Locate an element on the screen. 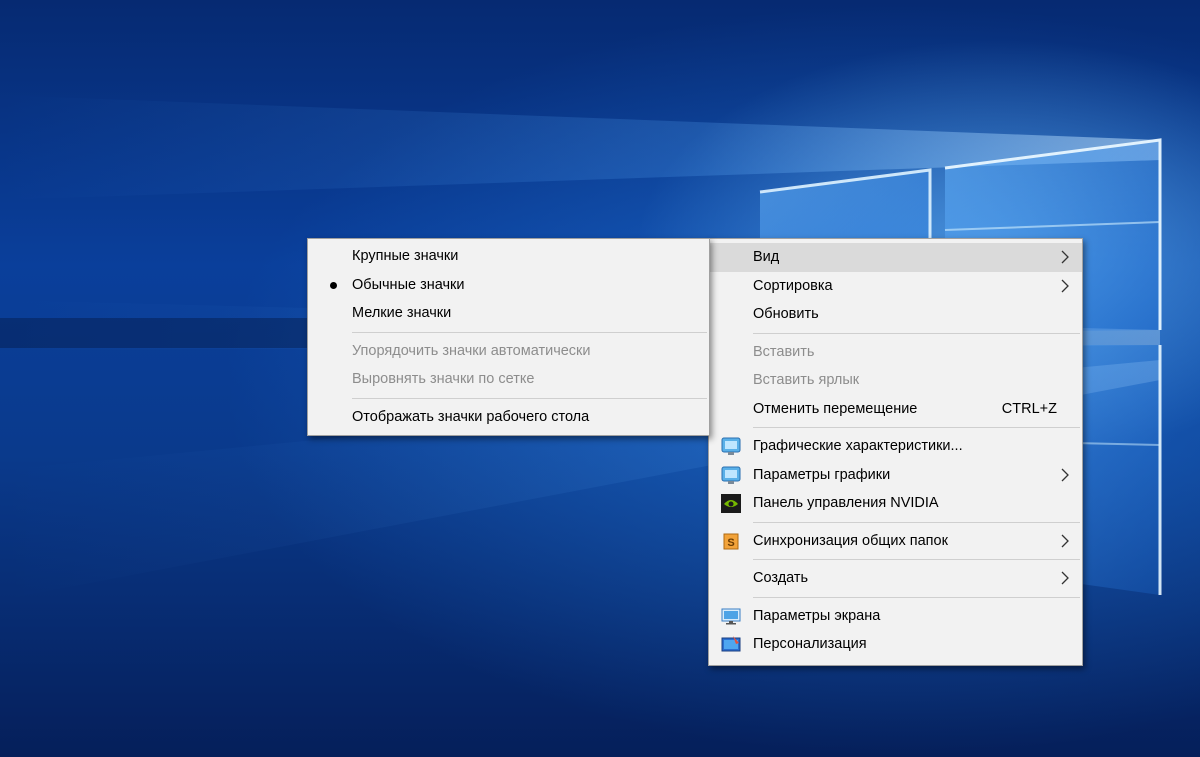 The width and height of the screenshot is (1200, 757). menu-item-label: Вставить ярлык is located at coordinates (806, 380).